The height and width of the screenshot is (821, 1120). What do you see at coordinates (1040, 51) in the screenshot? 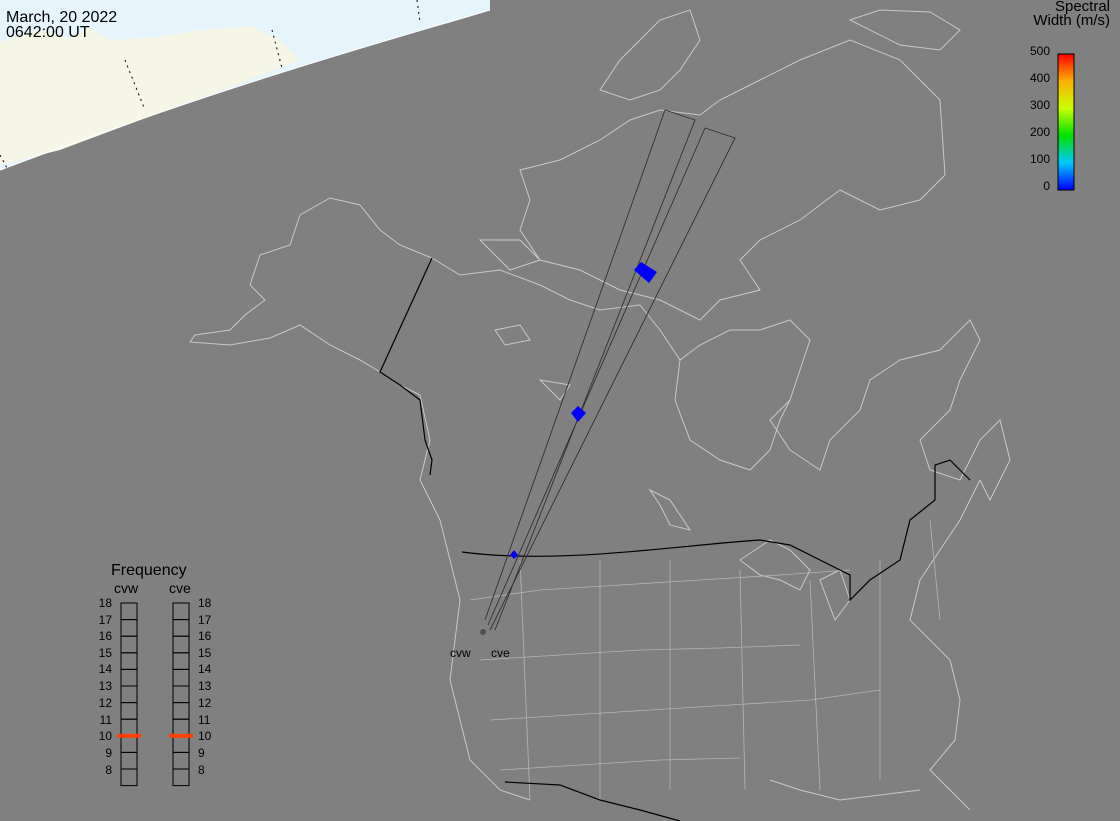
I see `colorbar-tick: 500` at bounding box center [1040, 51].